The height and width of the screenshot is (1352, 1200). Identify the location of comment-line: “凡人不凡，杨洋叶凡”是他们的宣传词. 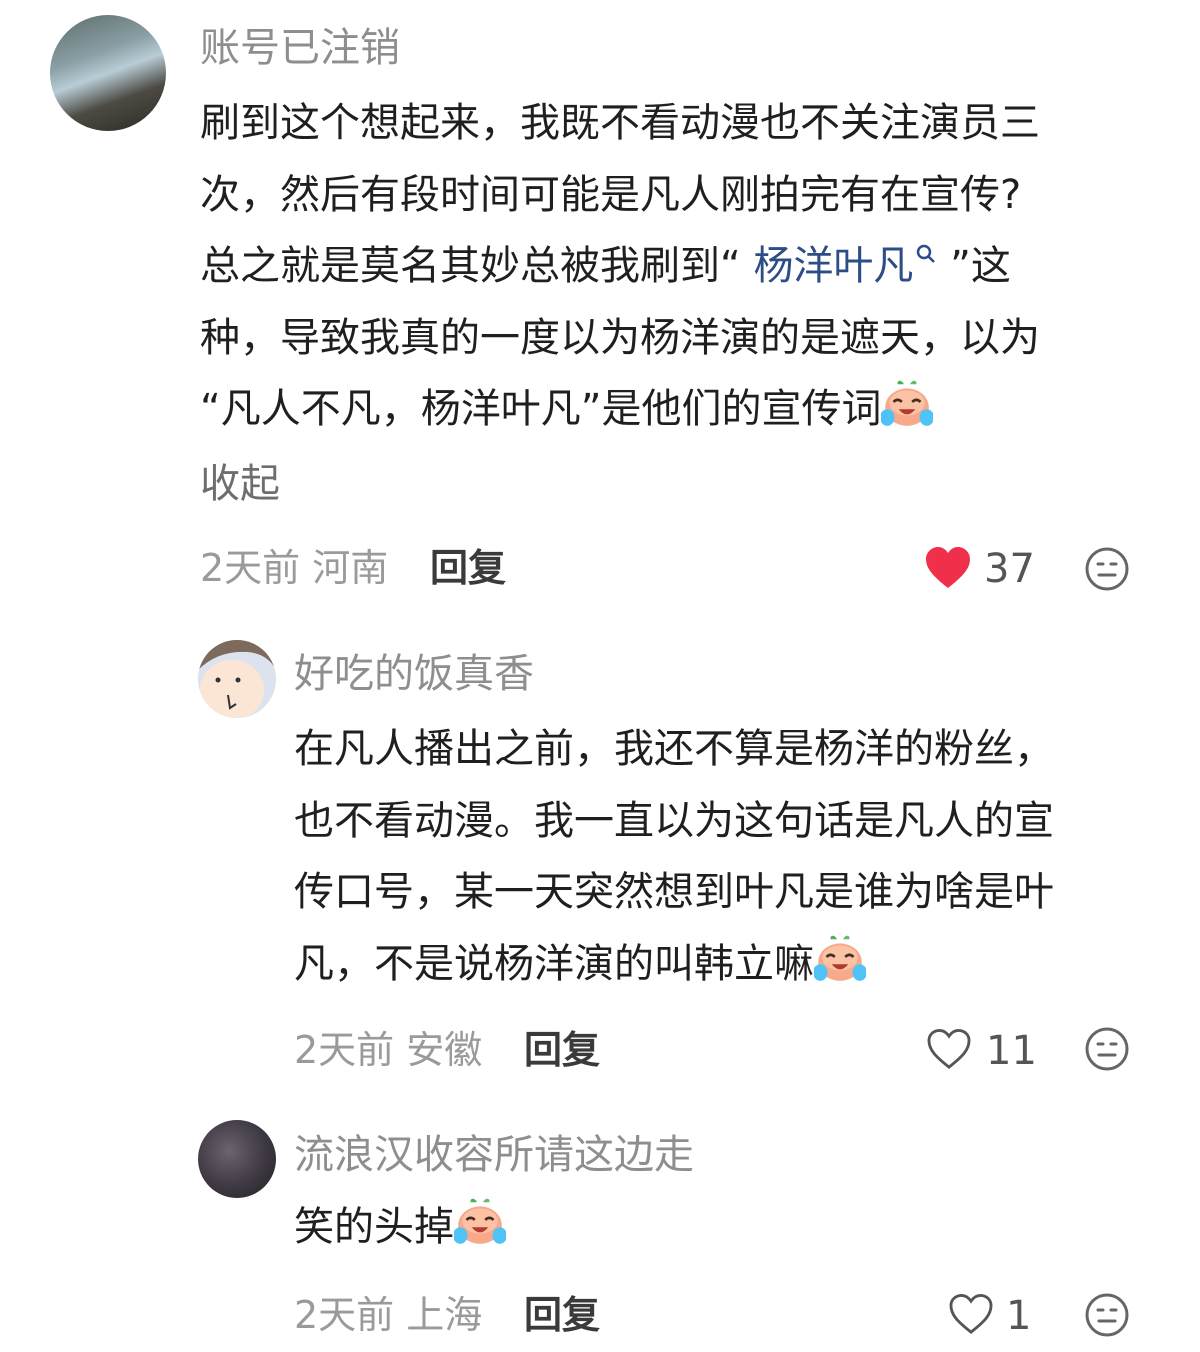
(620, 410).